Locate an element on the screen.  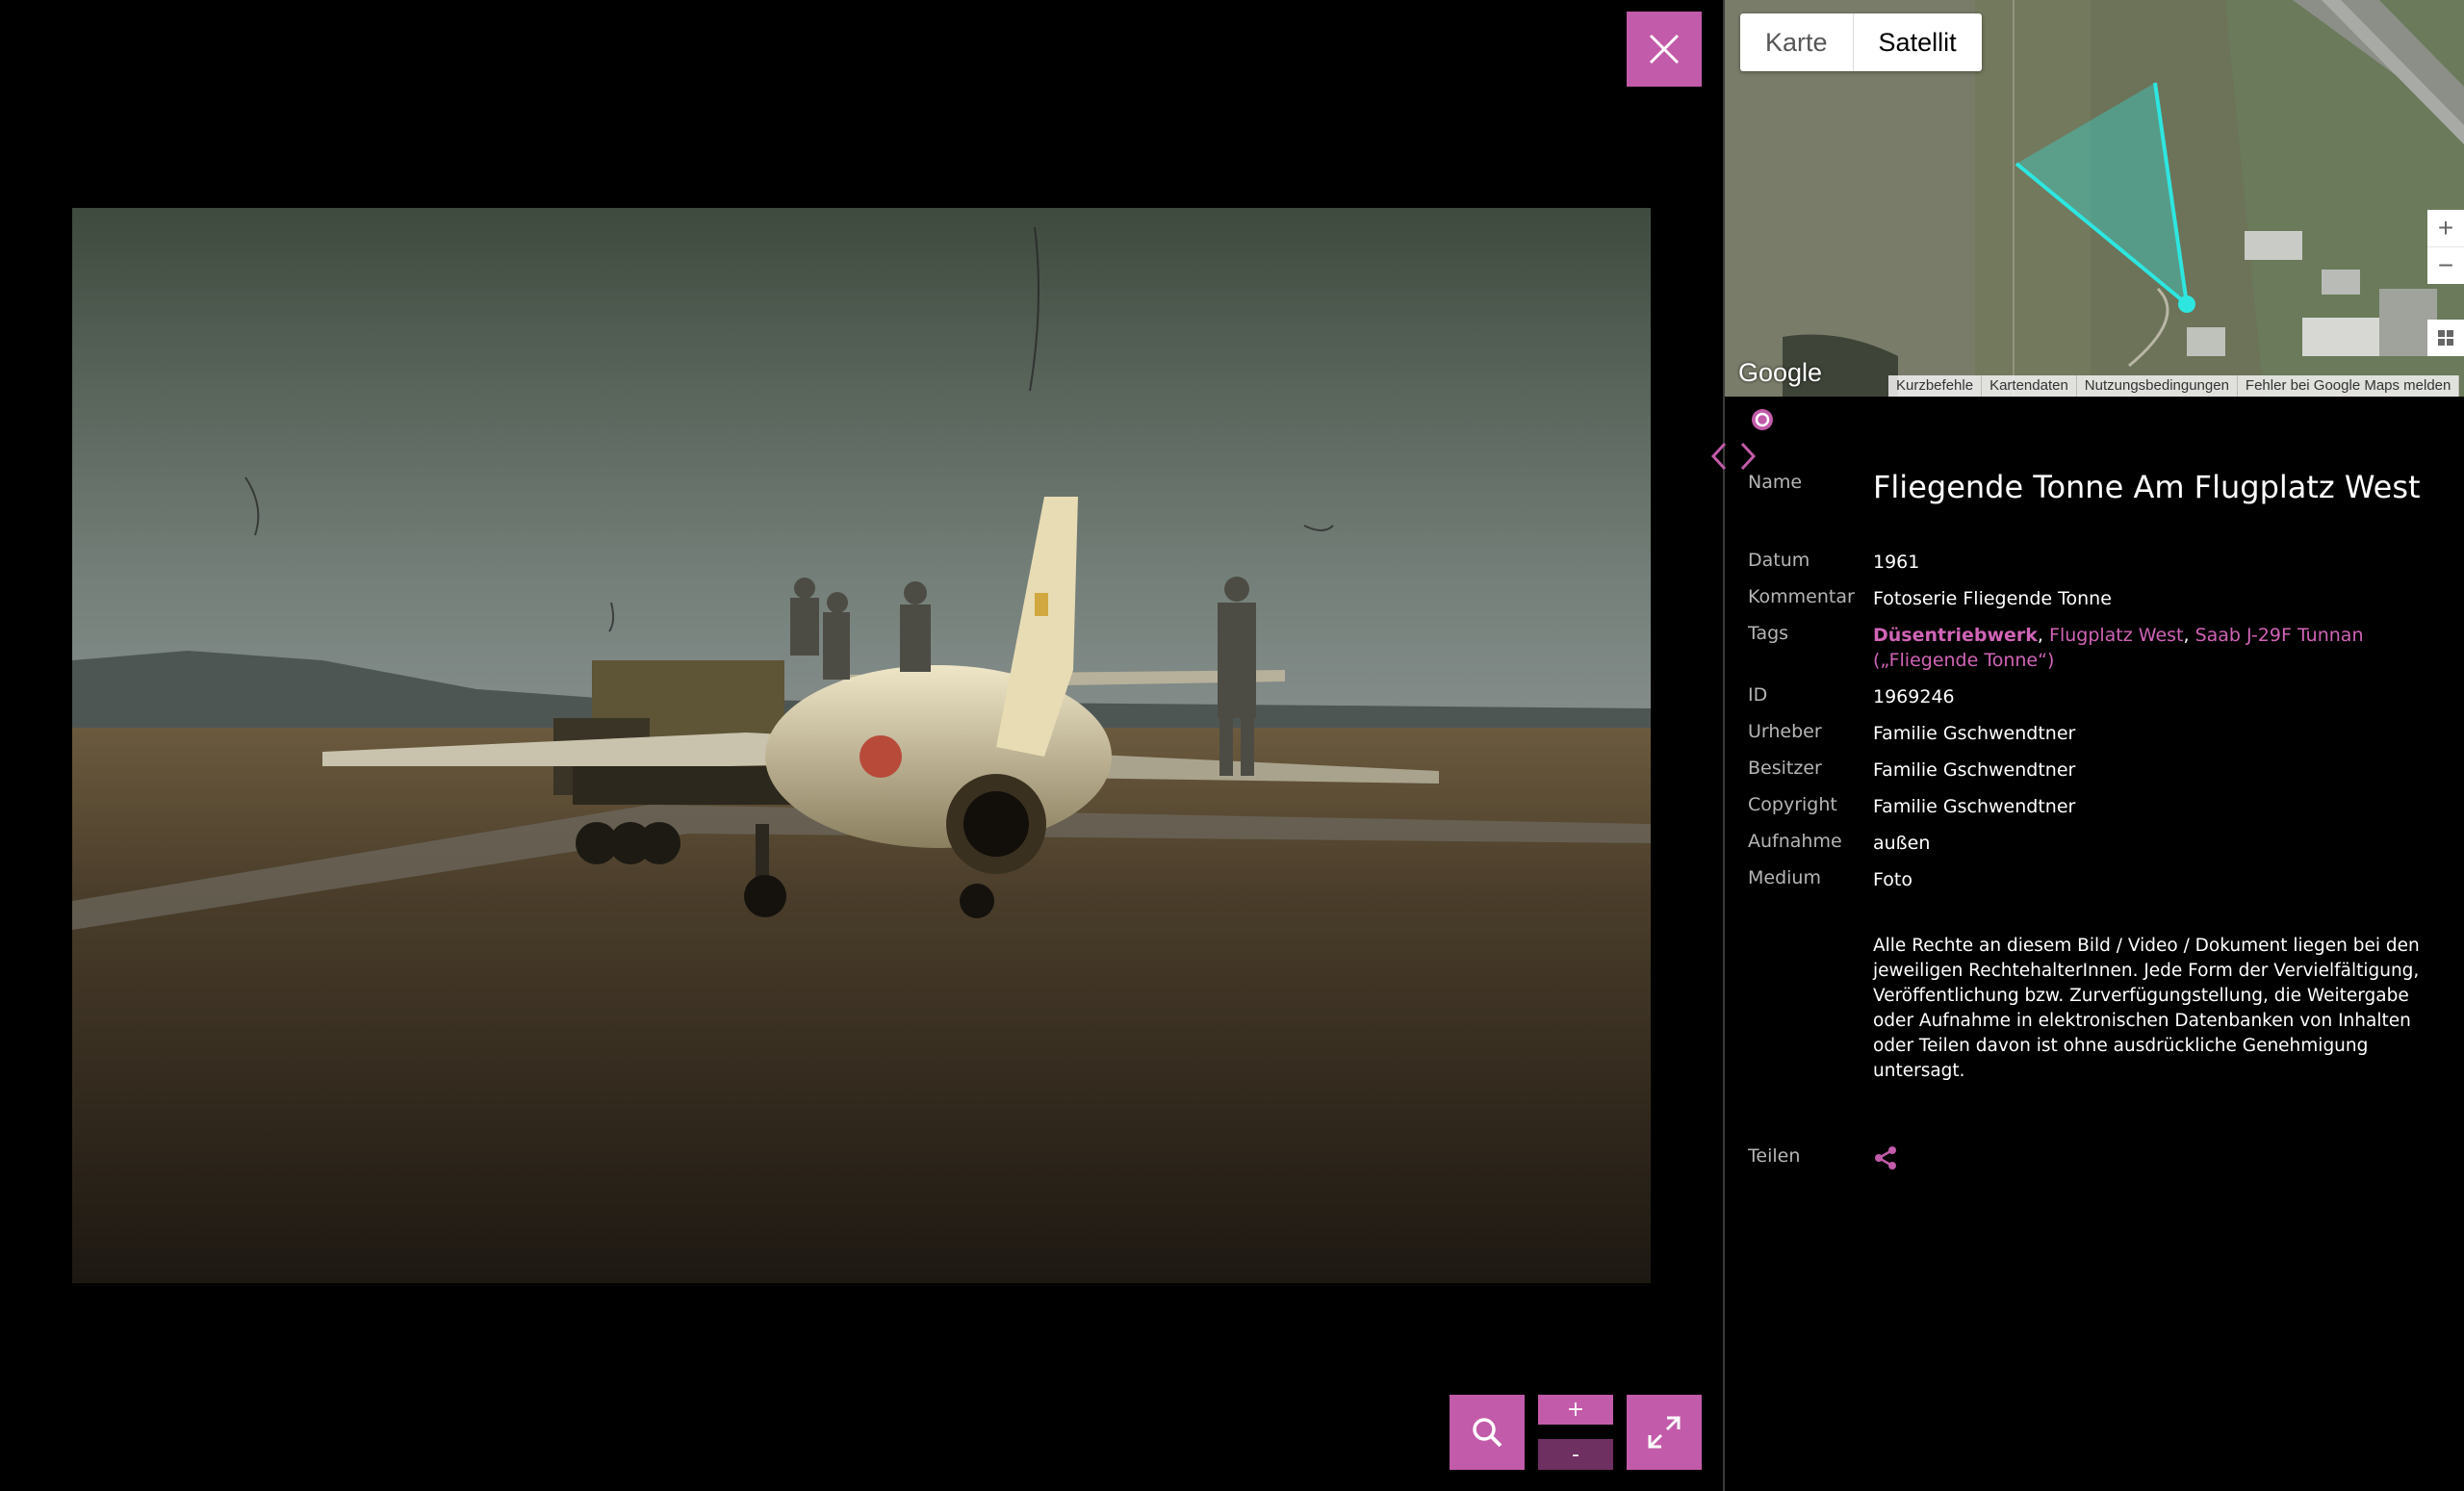
detail-label: Besitzer is located at coordinates (1785, 768).